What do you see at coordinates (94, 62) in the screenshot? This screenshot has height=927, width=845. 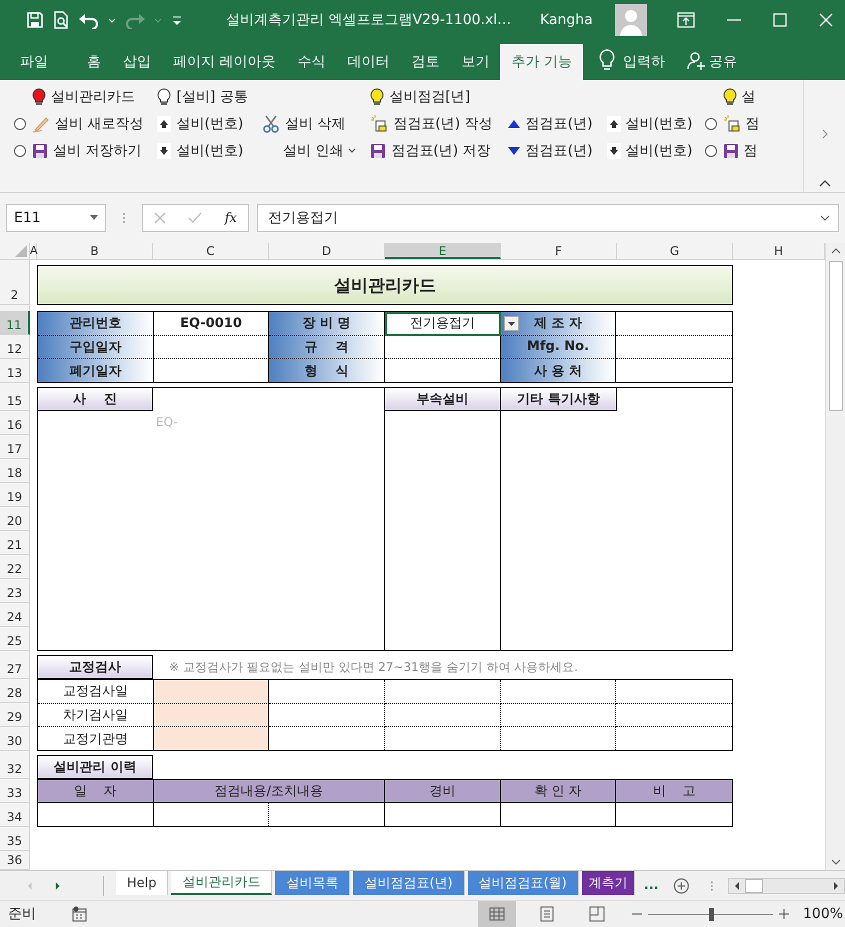 I see `ribbon-tab: 홈` at bounding box center [94, 62].